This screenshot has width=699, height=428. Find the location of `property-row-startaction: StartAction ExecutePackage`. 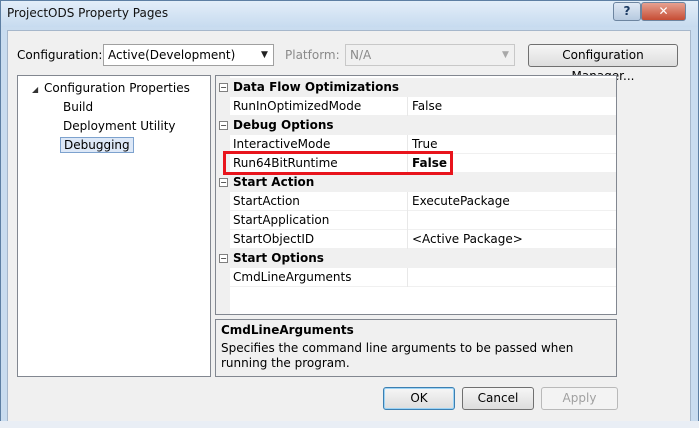

property-row-startaction: StartAction ExecutePackage is located at coordinates (416, 201).